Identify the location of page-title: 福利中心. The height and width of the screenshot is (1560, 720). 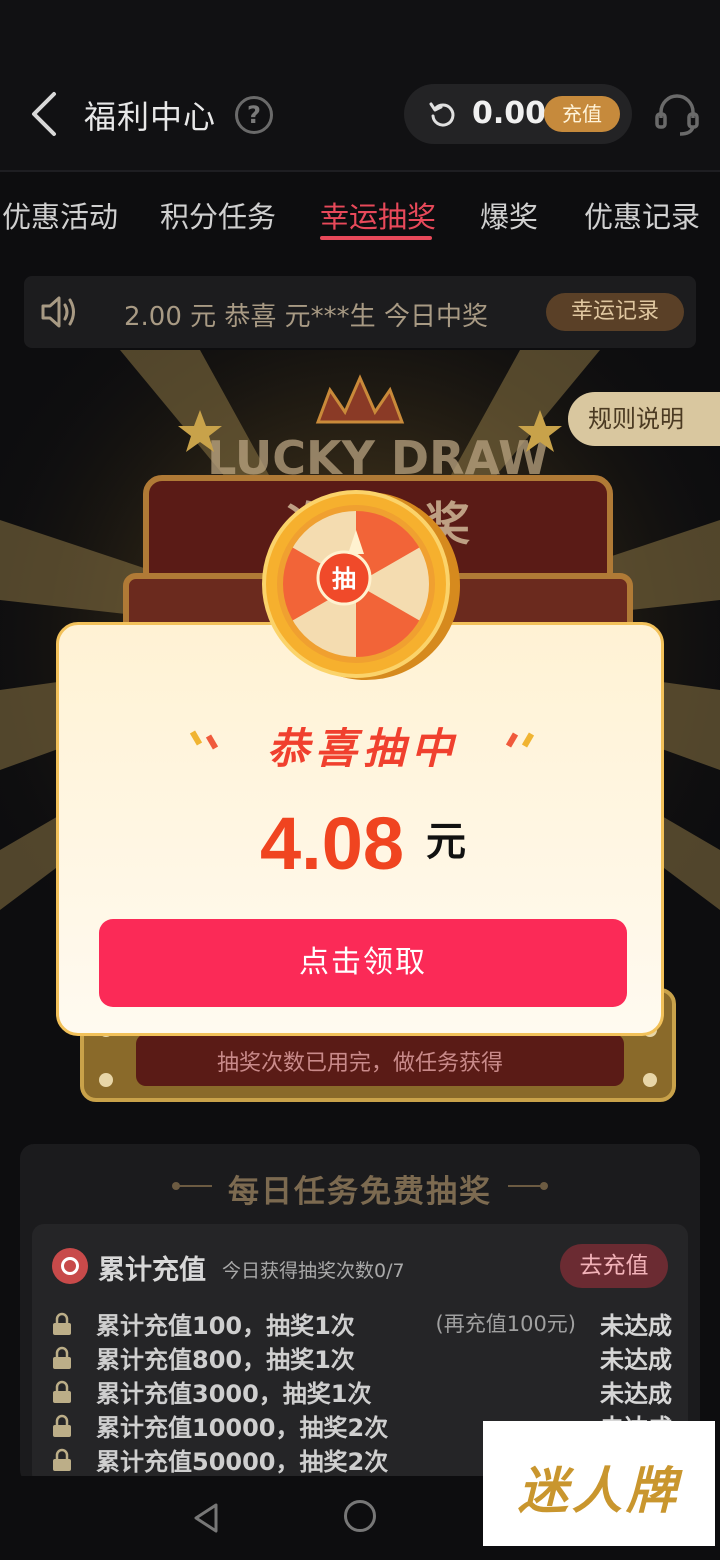
(150, 117).